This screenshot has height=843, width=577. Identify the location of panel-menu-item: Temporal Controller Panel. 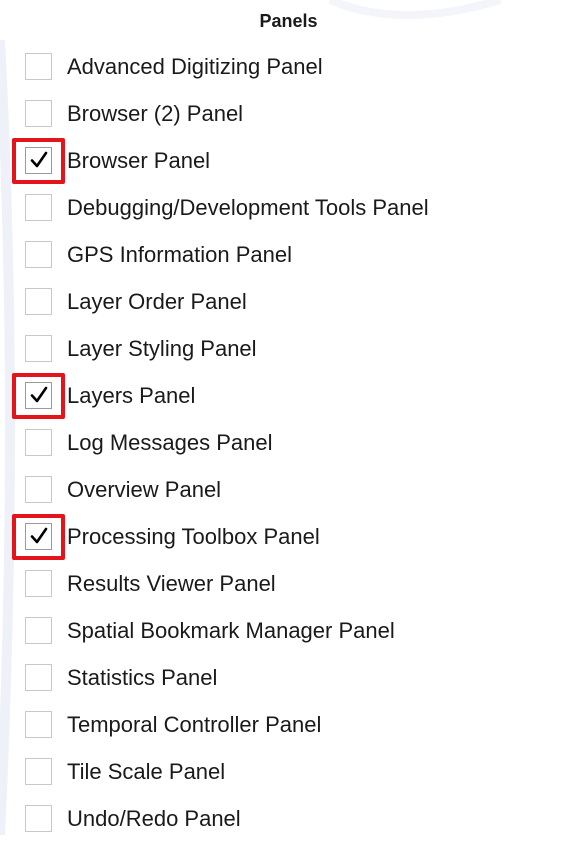
(288, 725).